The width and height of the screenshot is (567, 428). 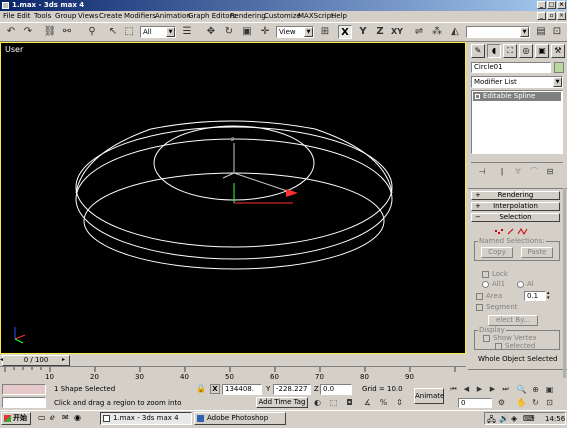 What do you see at coordinates (110, 16) in the screenshot?
I see `menu-create: Create` at bounding box center [110, 16].